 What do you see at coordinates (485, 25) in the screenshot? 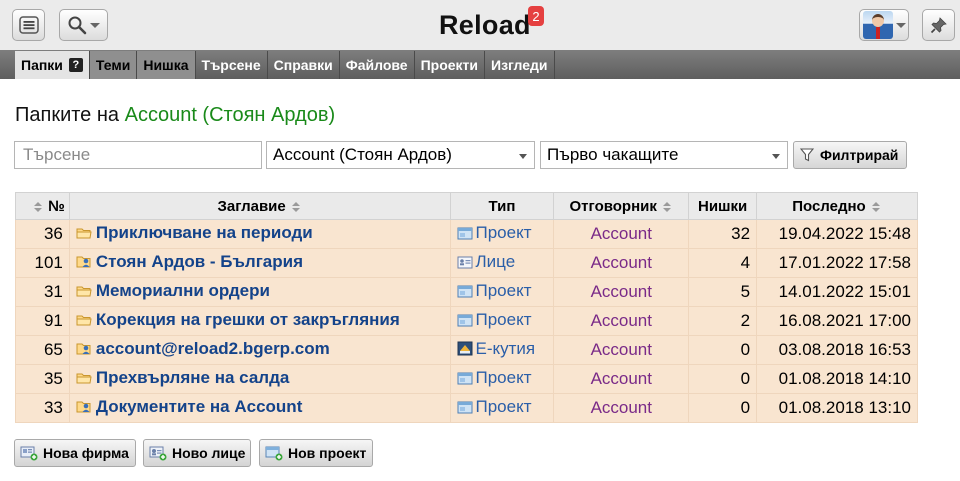
I see `app-title: Reload` at bounding box center [485, 25].